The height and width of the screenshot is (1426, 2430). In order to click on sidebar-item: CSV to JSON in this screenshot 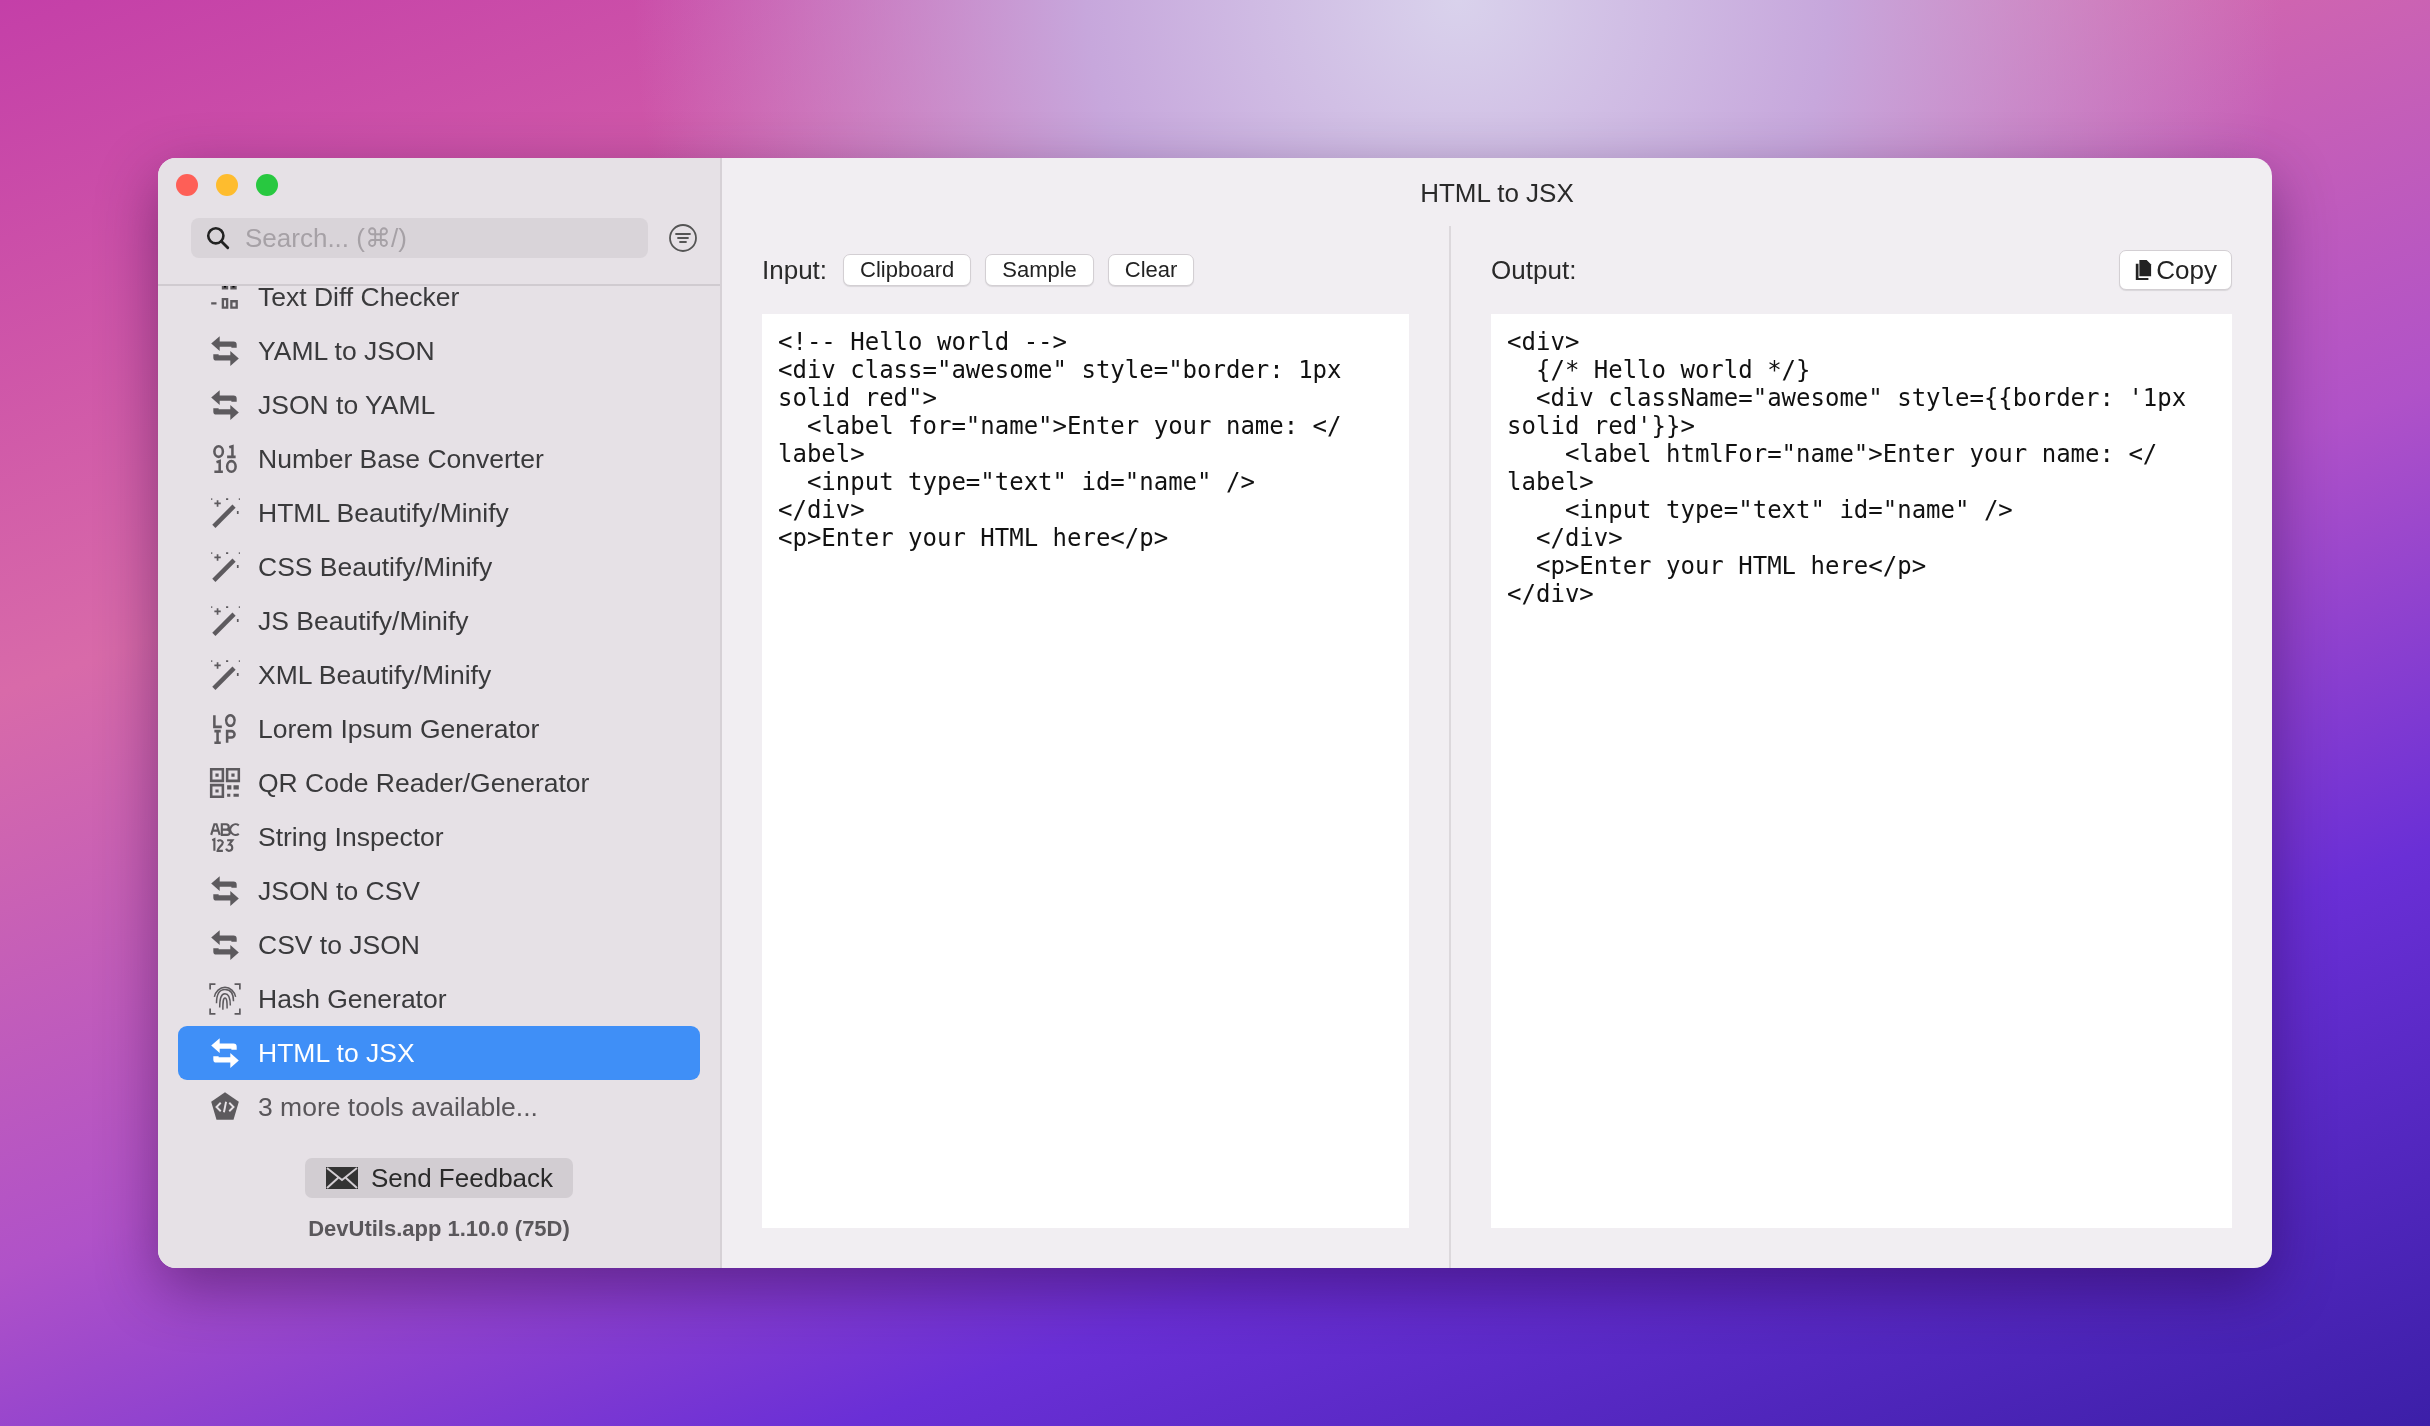, I will do `click(439, 945)`.